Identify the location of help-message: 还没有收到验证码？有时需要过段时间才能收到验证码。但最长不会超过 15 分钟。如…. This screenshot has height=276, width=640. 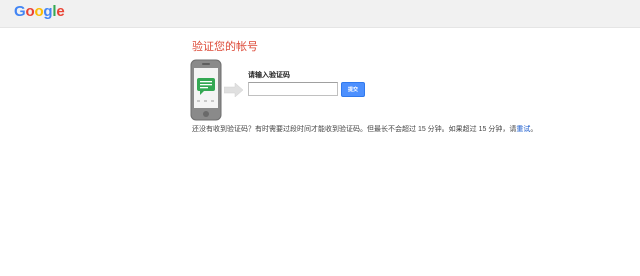
(354, 129).